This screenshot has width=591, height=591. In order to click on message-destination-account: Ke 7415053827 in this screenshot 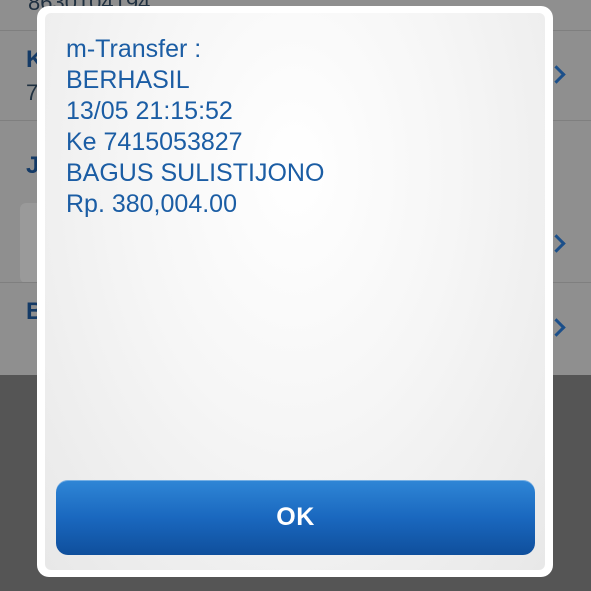, I will do `click(154, 142)`.